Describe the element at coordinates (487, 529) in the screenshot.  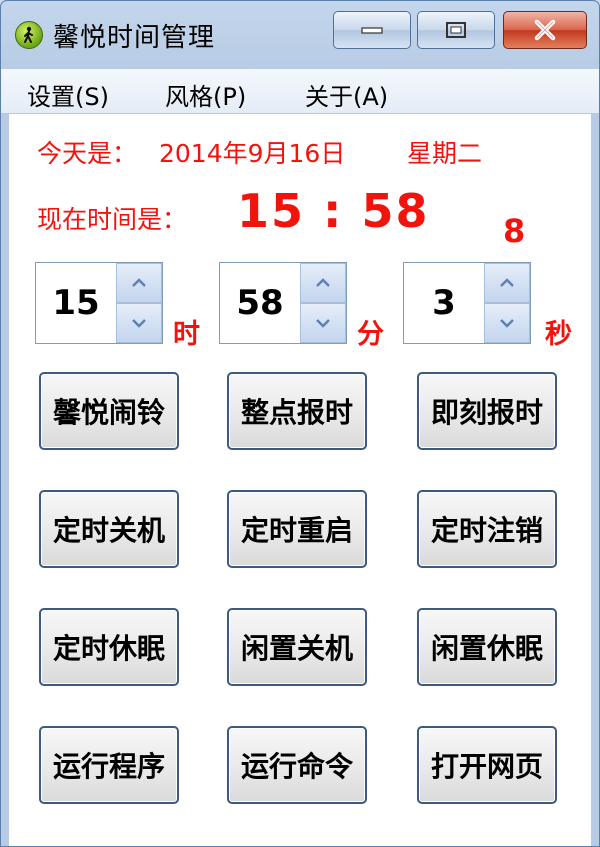
I see `scheduled-logoff-button: 定时注销` at that location.